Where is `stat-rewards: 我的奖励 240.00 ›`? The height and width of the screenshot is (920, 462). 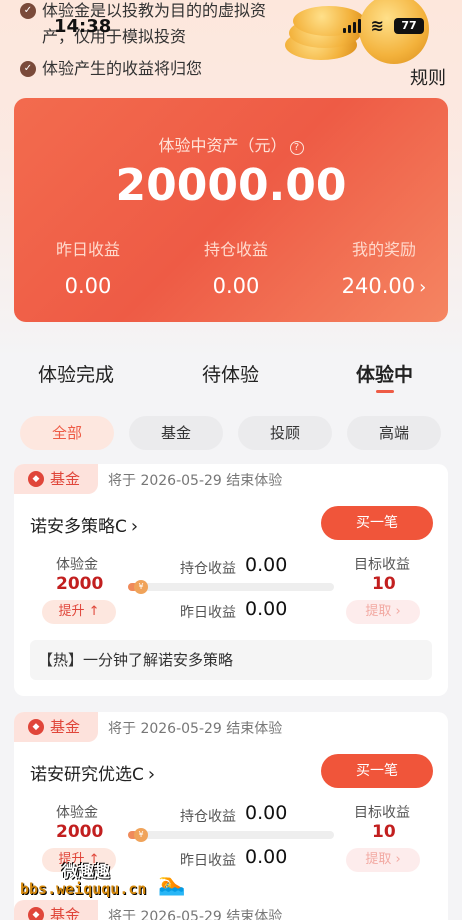
stat-rewards: 我的奖励 240.00 › is located at coordinates (384, 267).